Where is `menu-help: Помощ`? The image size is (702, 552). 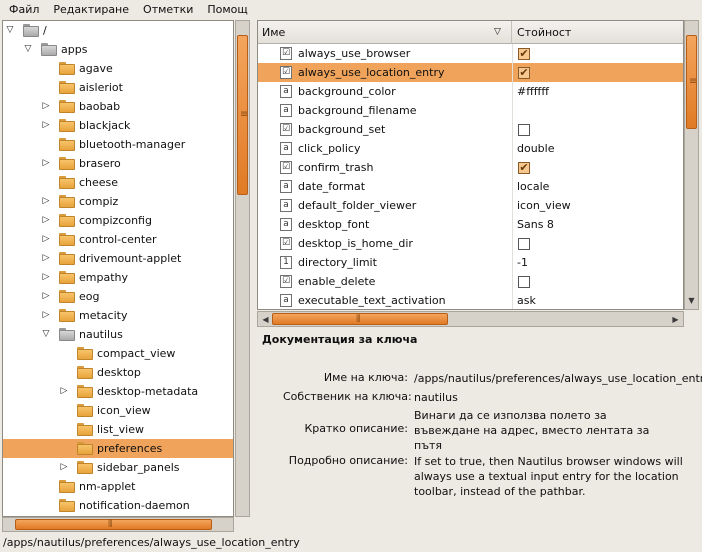
menu-help: Помощ is located at coordinates (227, 10).